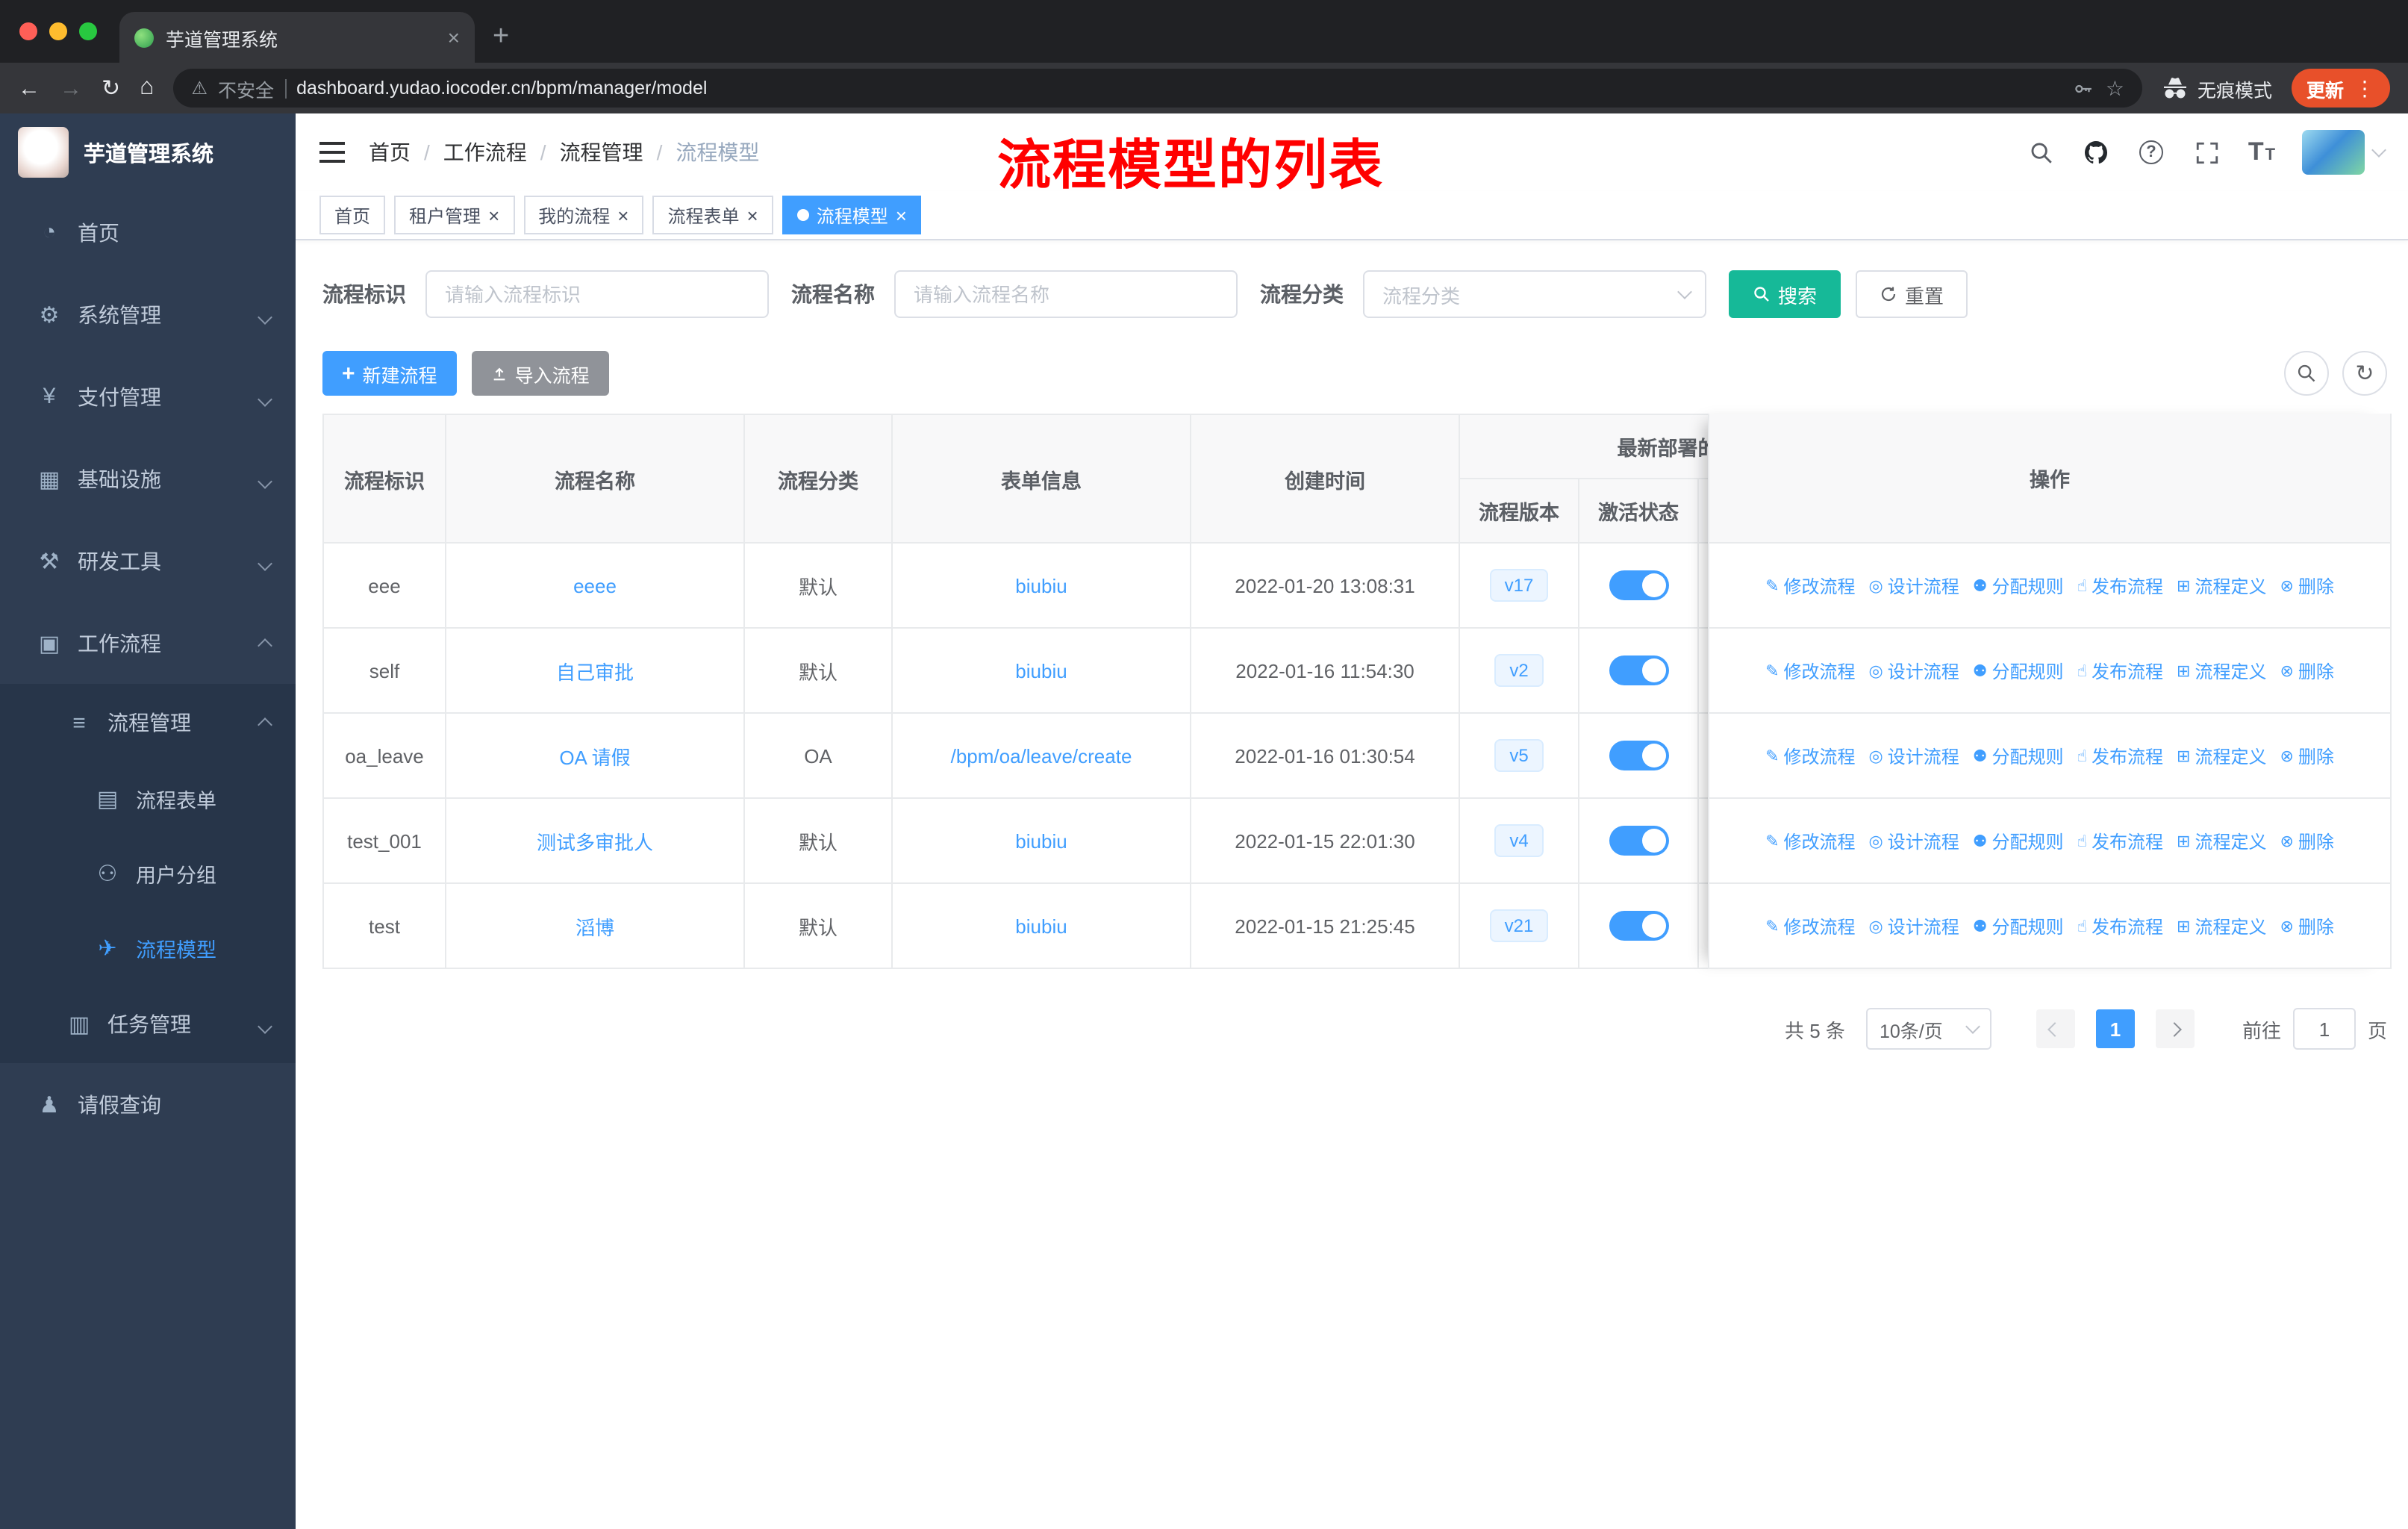  Describe the element at coordinates (71, 88) in the screenshot. I see `forward-icon` at that location.